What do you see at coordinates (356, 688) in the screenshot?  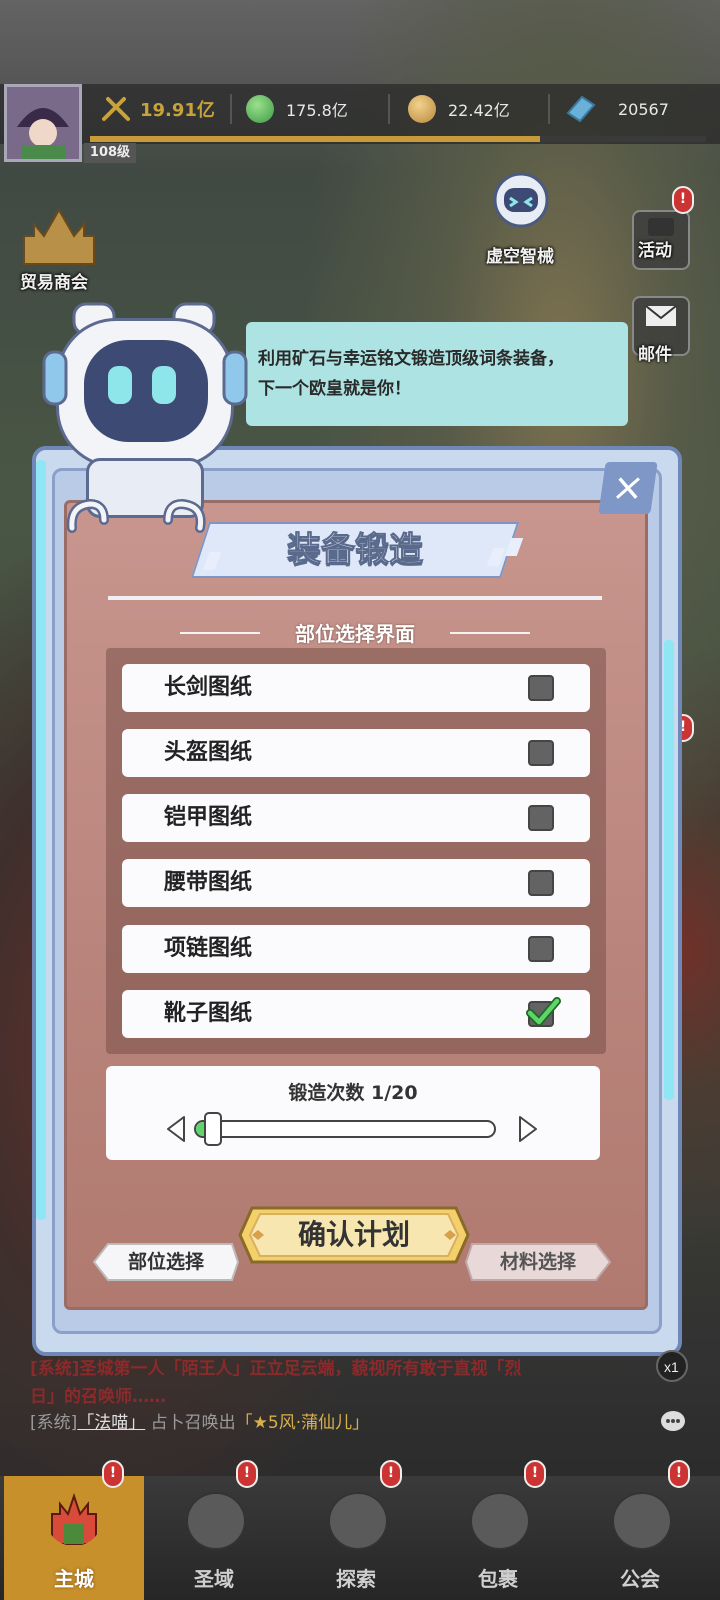 I see `blueprint-row-sword: 长剑图纸` at bounding box center [356, 688].